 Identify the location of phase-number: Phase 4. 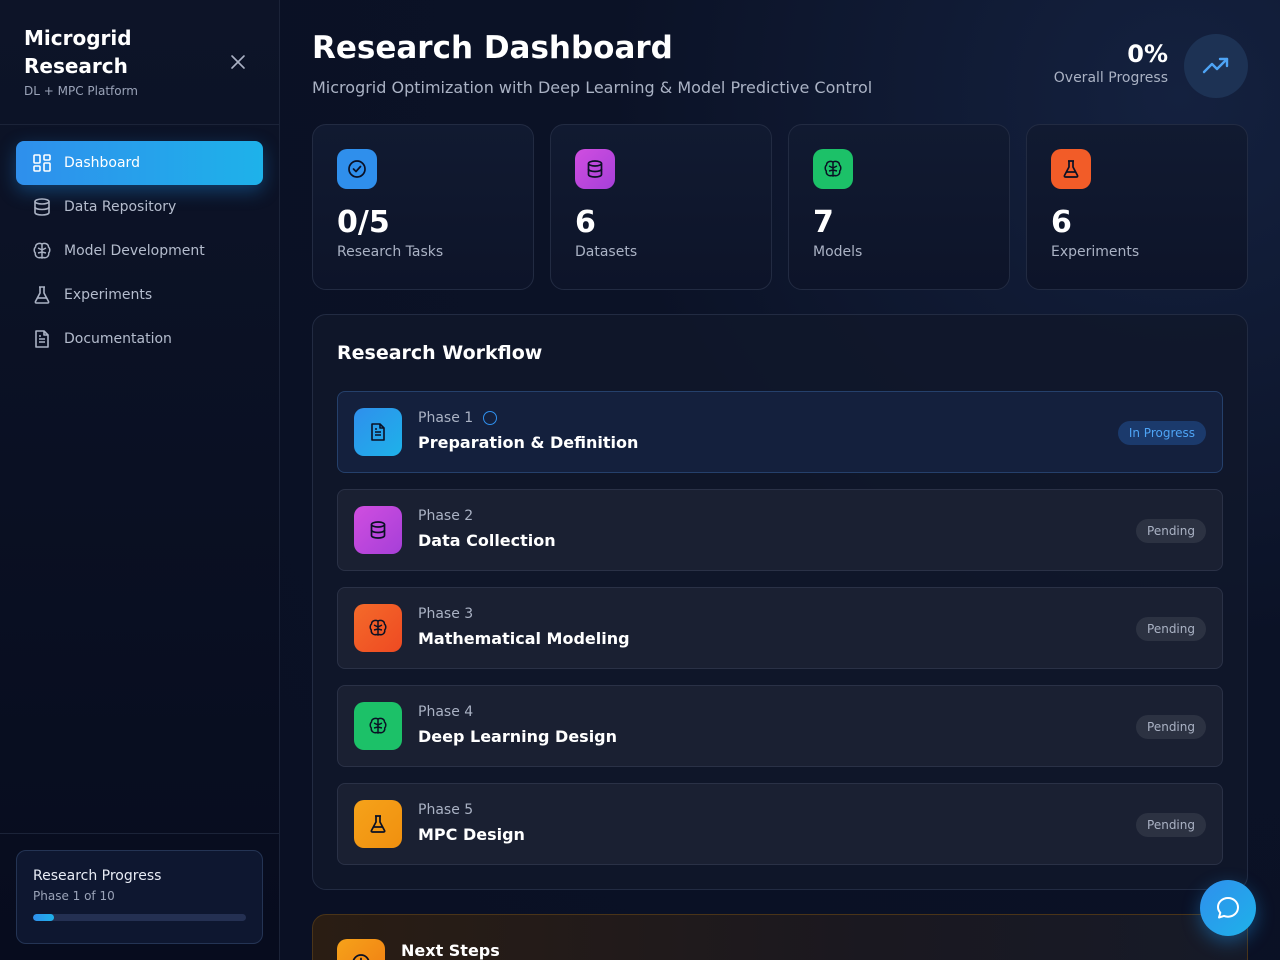
(446, 712).